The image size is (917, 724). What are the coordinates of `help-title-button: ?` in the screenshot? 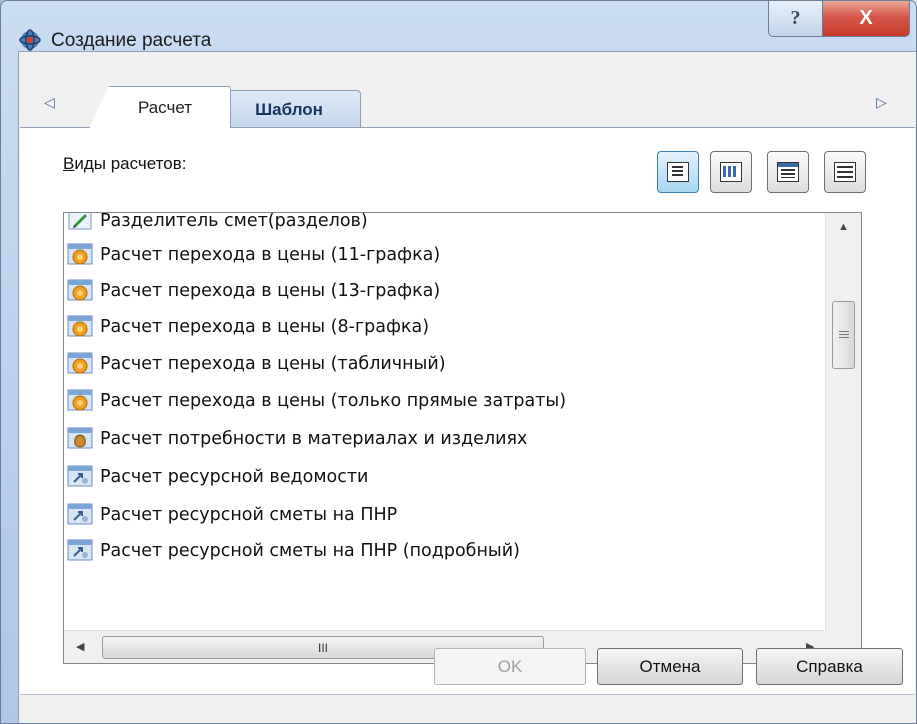 It's located at (795, 19).